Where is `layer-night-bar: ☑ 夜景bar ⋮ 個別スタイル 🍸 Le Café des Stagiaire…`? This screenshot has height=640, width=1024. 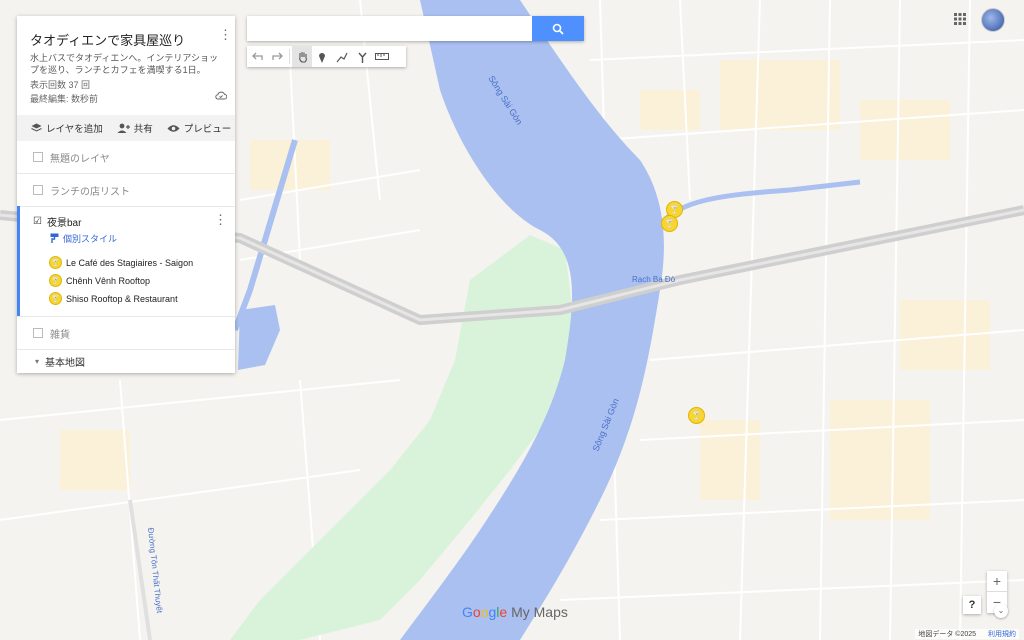
layer-night-bar: ☑ 夜景bar ⋮ 個別スタイル 🍸 Le Café des Stagiaire… is located at coordinates (126, 261).